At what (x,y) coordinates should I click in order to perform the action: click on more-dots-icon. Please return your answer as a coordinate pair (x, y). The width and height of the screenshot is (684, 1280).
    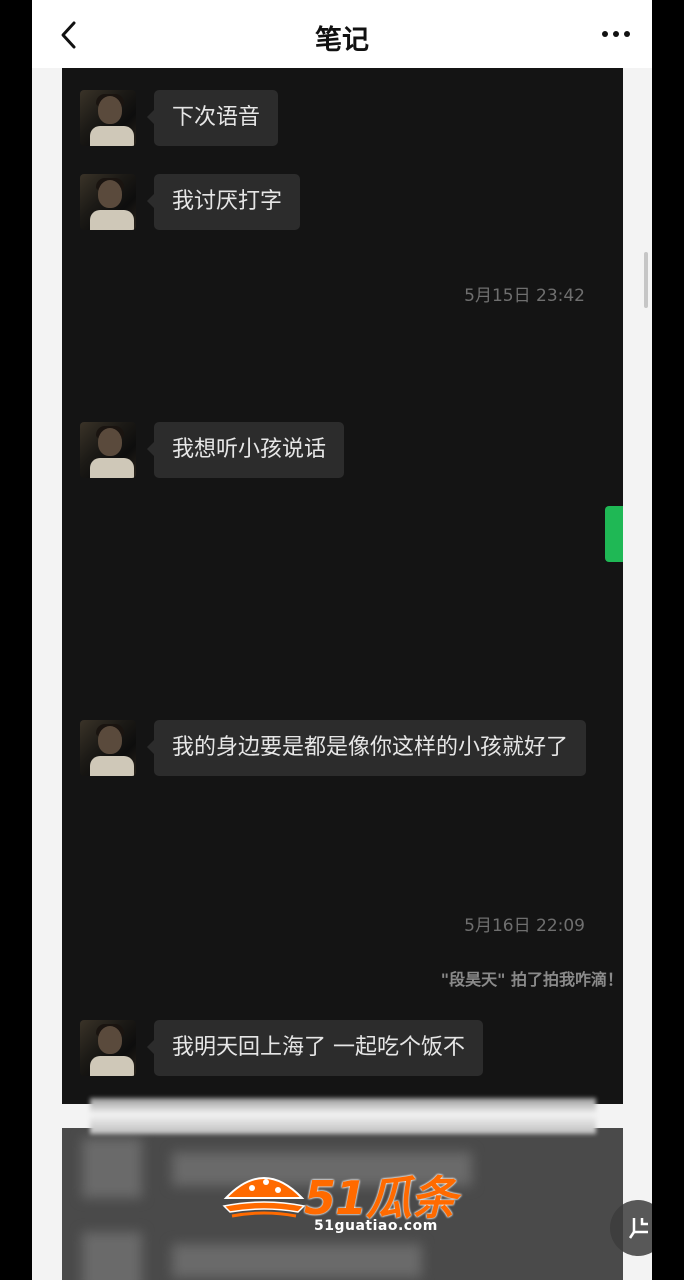
    Looking at the image, I should click on (616, 34).